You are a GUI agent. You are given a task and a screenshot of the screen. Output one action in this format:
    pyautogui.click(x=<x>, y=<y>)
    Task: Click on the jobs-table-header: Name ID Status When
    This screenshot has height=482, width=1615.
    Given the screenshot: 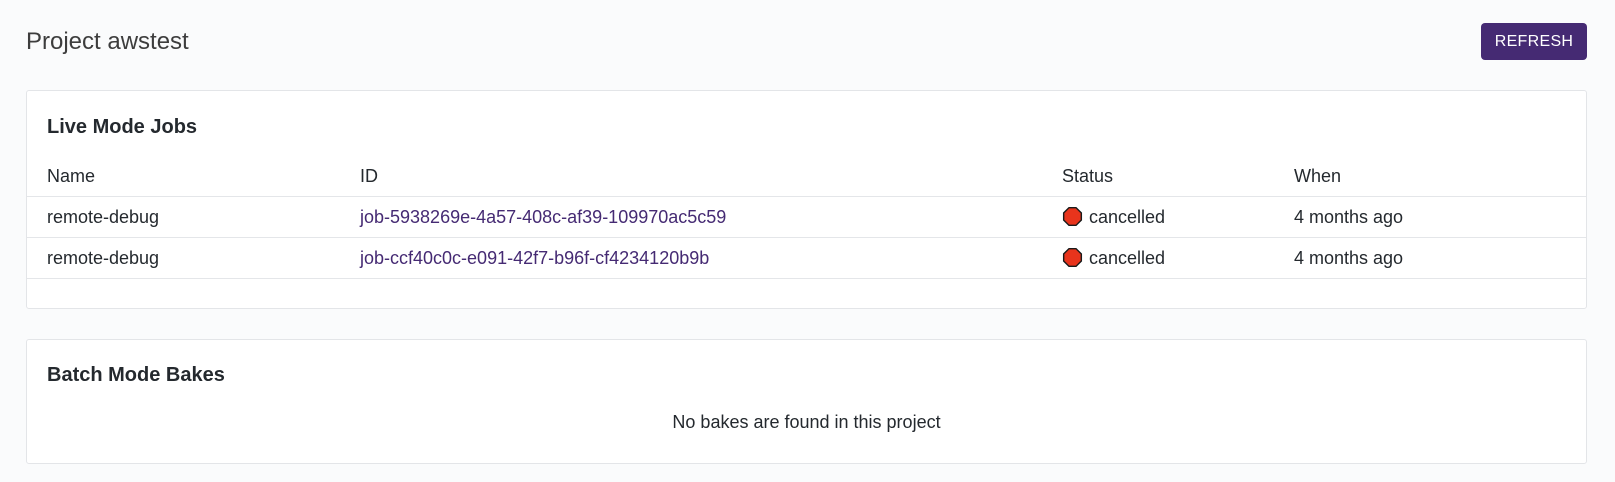 What is the action you would take?
    pyautogui.click(x=806, y=180)
    